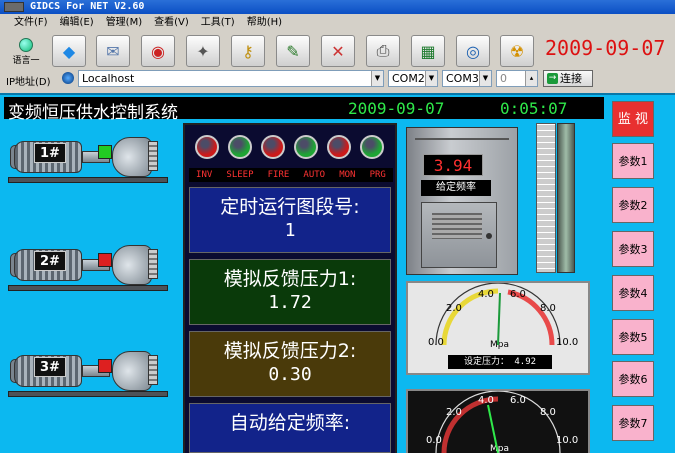 The width and height of the screenshot is (675, 453). I want to click on pressure2-block: 模拟反馈压力2: 0.30, so click(290, 364).